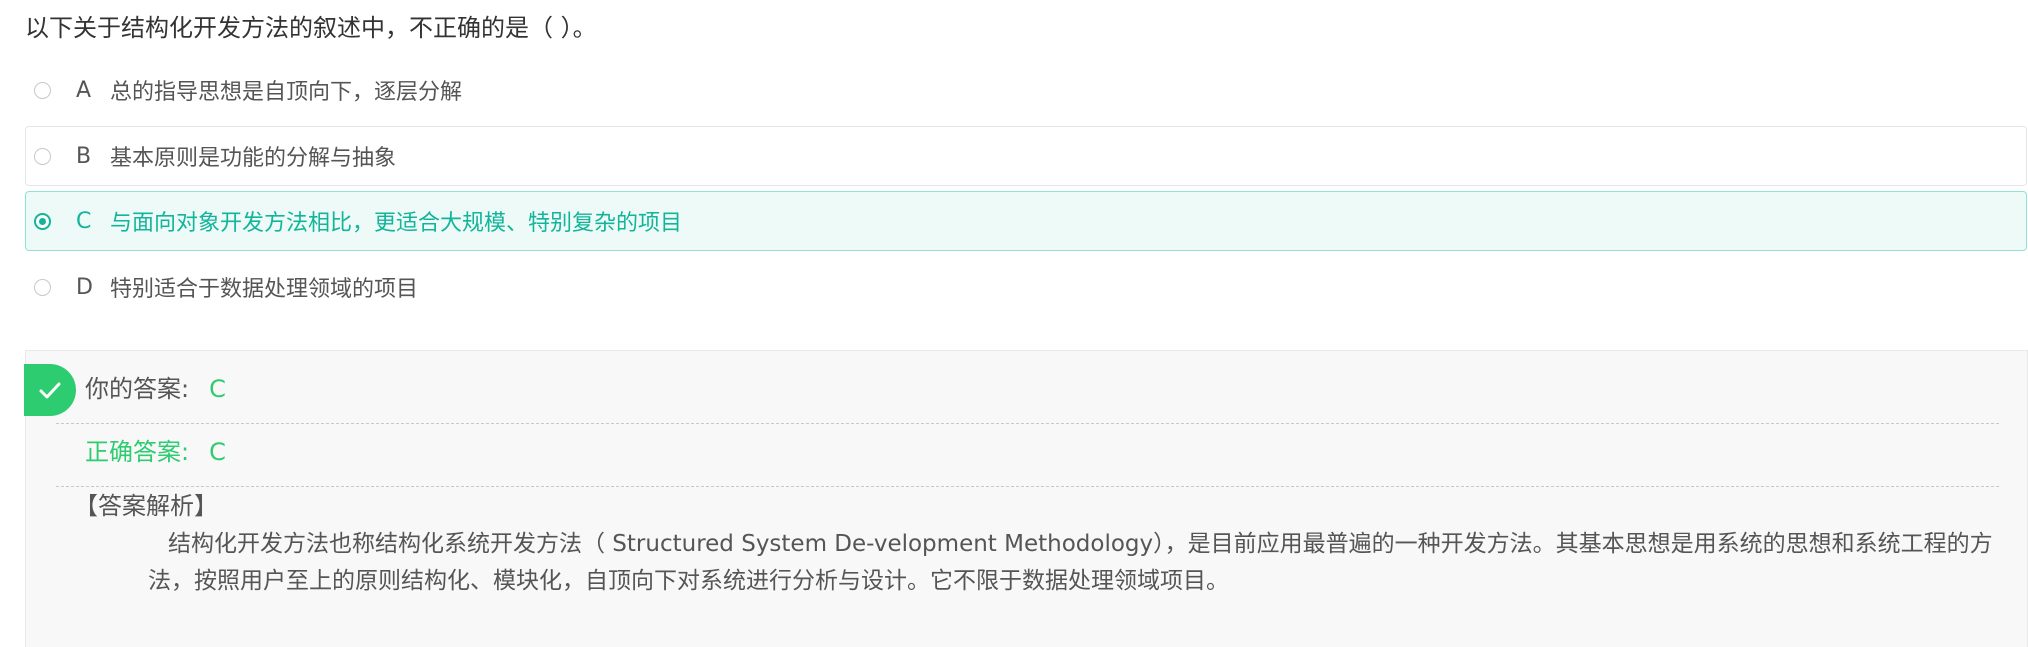 The height and width of the screenshot is (647, 2028). What do you see at coordinates (137, 389) in the screenshot?
I see `your-answer-label: 你的答案:` at bounding box center [137, 389].